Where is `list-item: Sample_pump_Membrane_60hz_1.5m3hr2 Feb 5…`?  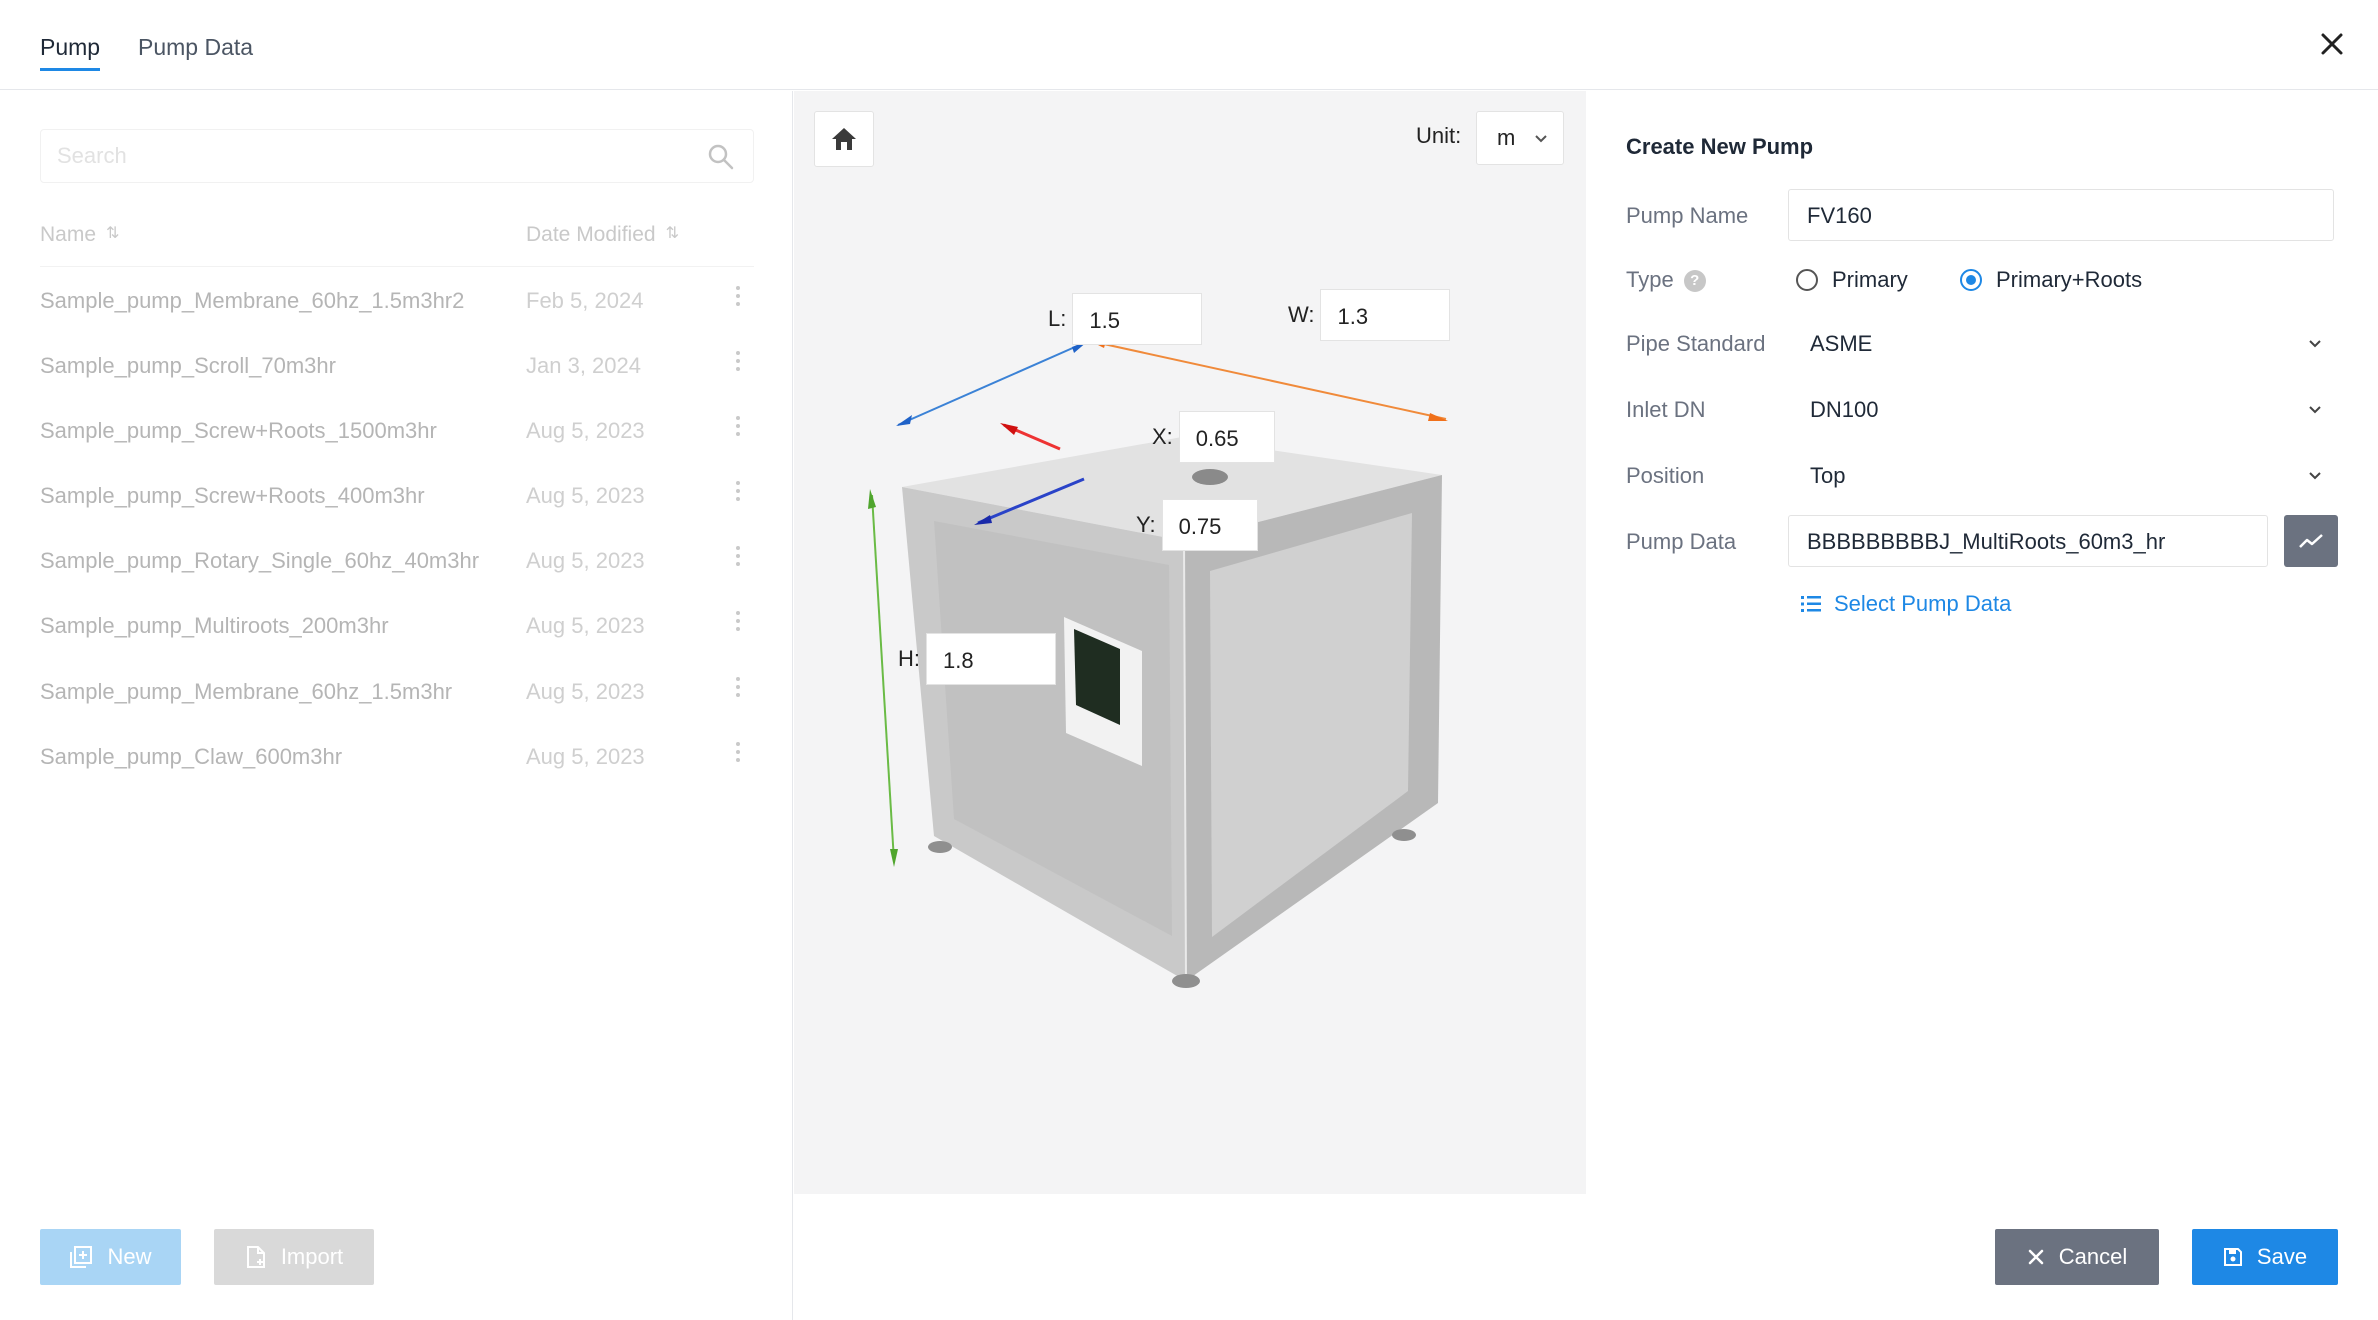 list-item: Sample_pump_Membrane_60hz_1.5m3hr2 Feb 5… is located at coordinates (397, 300).